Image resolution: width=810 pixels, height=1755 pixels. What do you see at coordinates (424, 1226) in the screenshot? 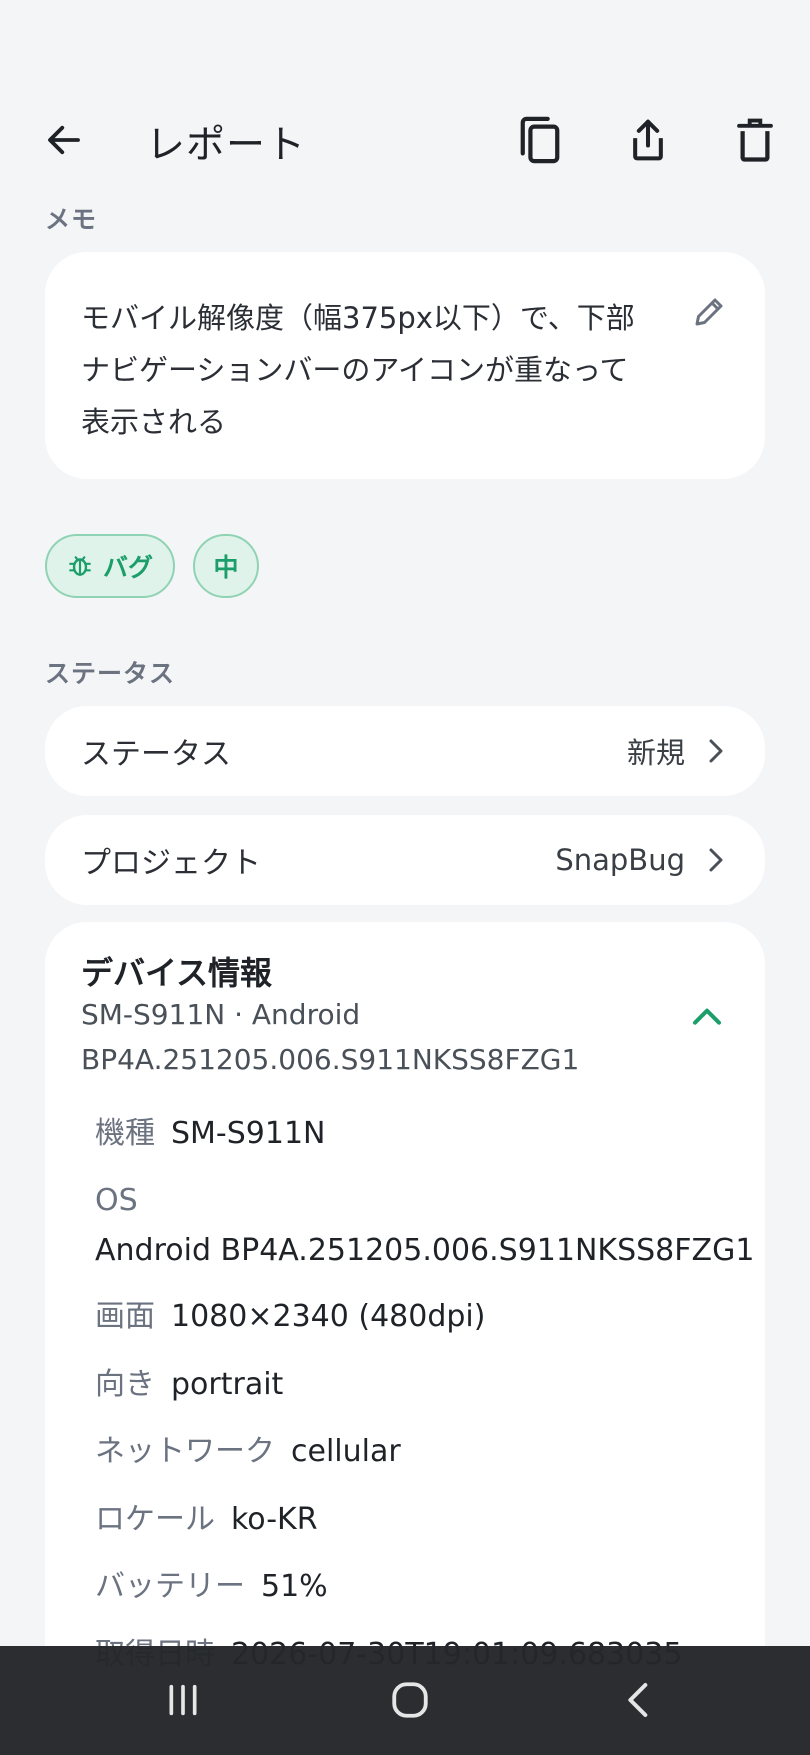
I see `device-os-row: OS Android BP4A.251205.006.S911NKSS8FZG1` at bounding box center [424, 1226].